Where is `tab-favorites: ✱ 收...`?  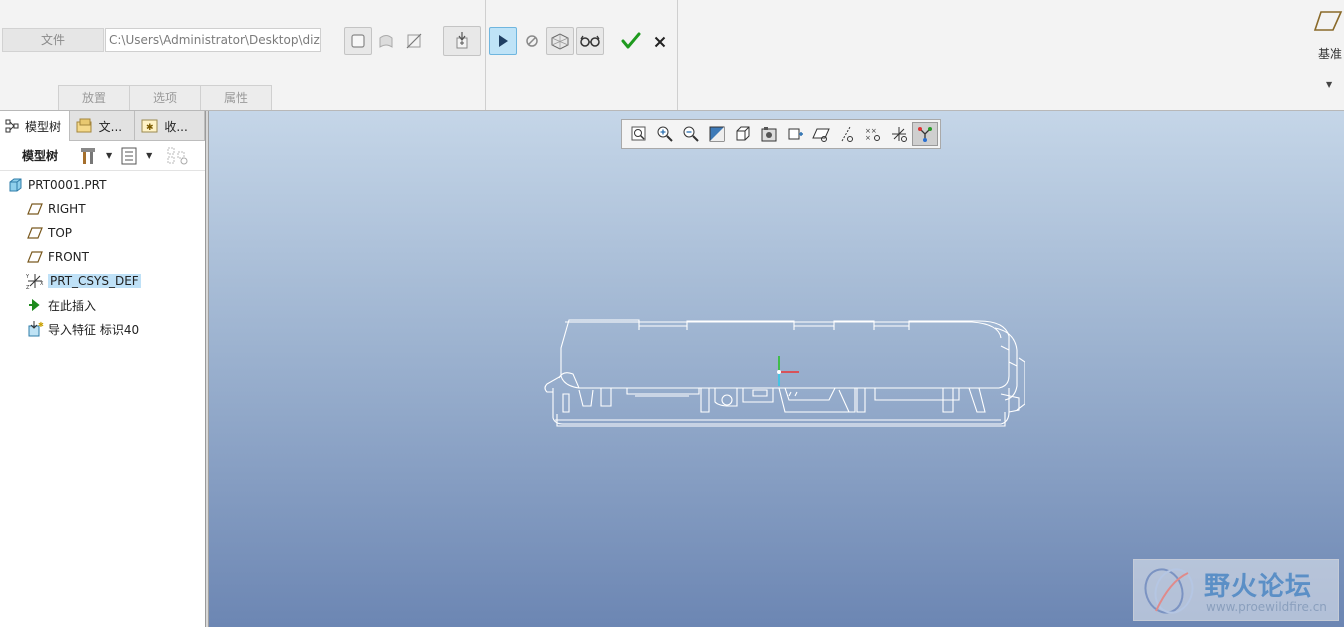 tab-favorites: ✱ 收... is located at coordinates (170, 126).